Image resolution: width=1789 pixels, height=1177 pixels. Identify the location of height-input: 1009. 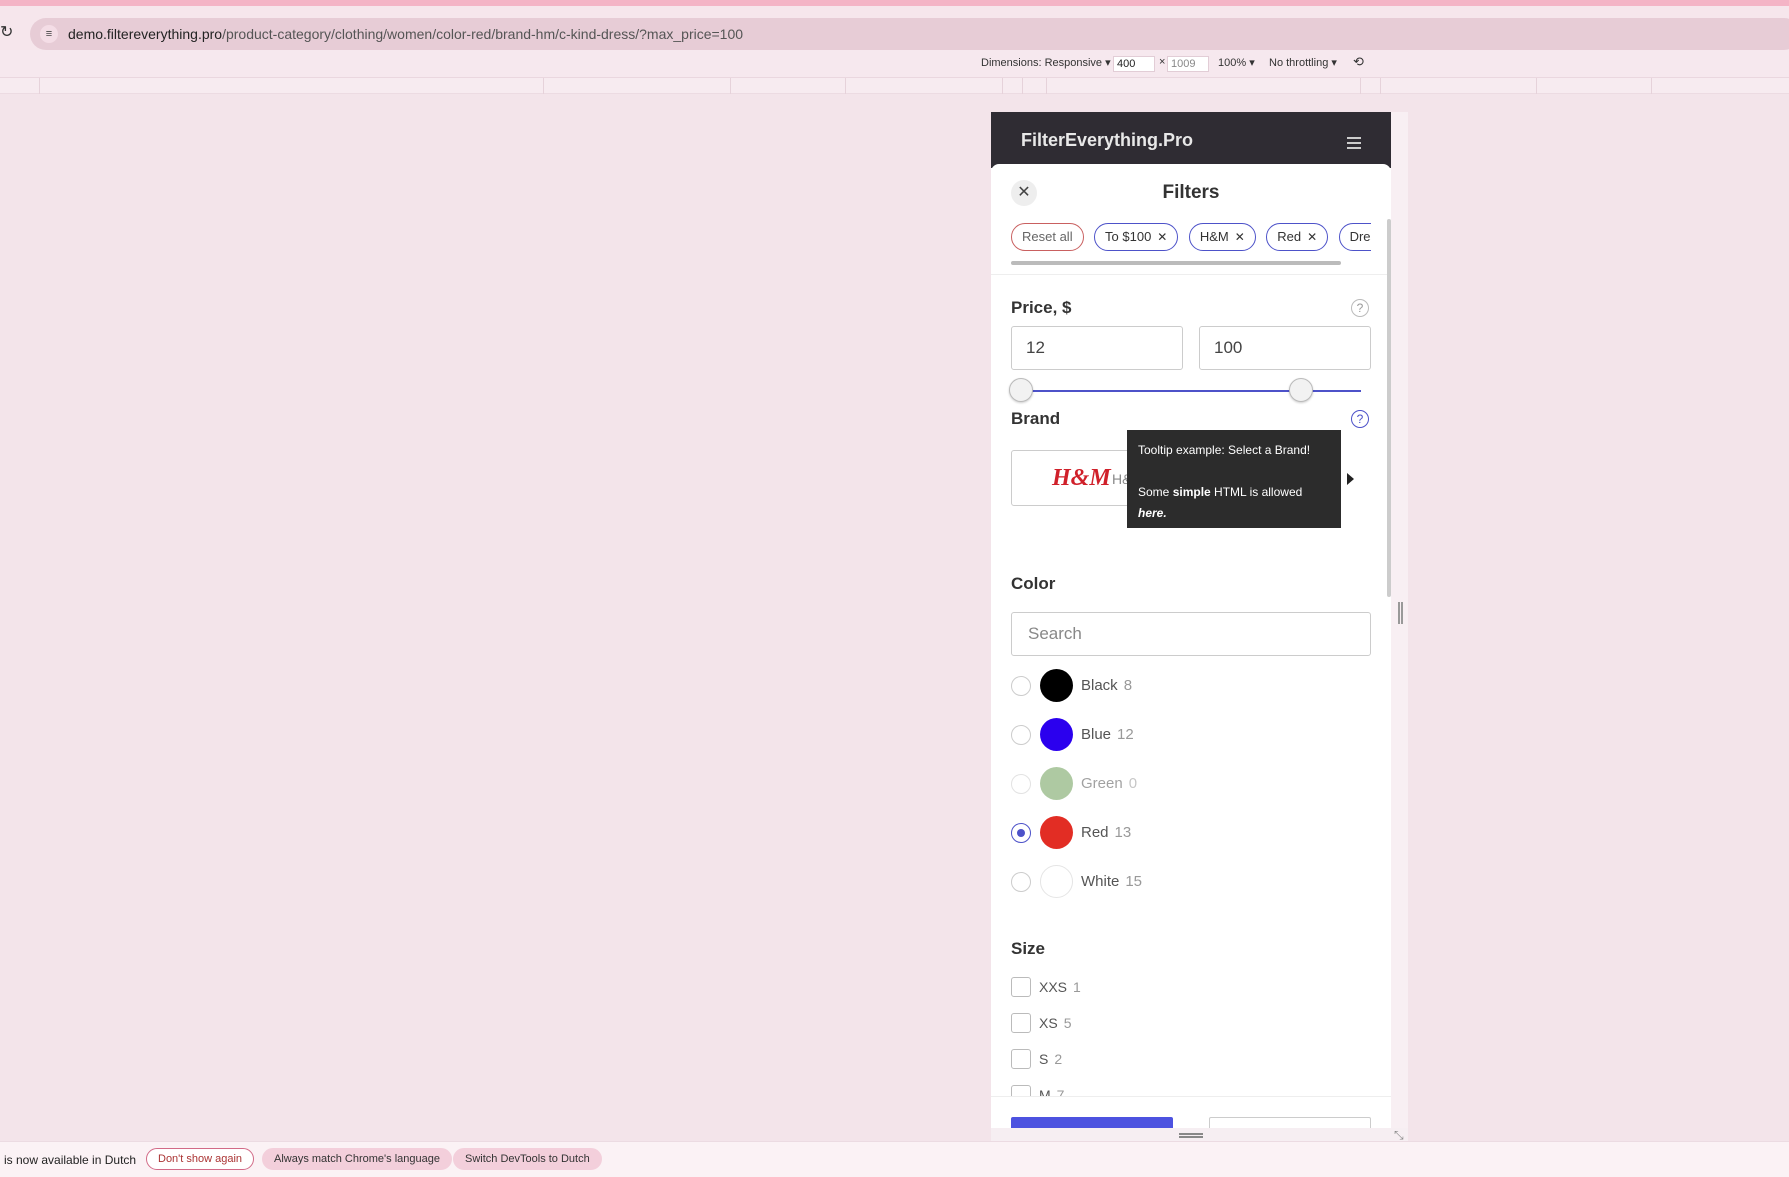
(1188, 64).